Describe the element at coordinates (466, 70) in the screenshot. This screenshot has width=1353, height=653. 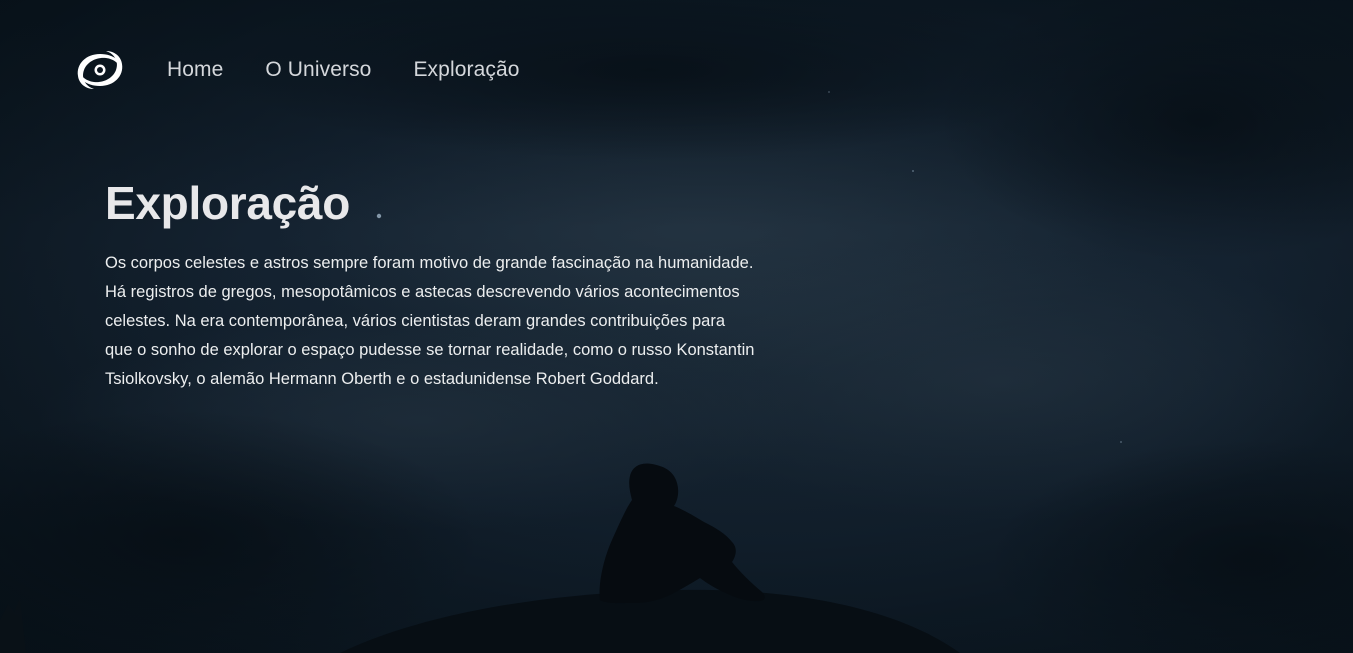
I see `nav-link-exploracao: Exploração` at that location.